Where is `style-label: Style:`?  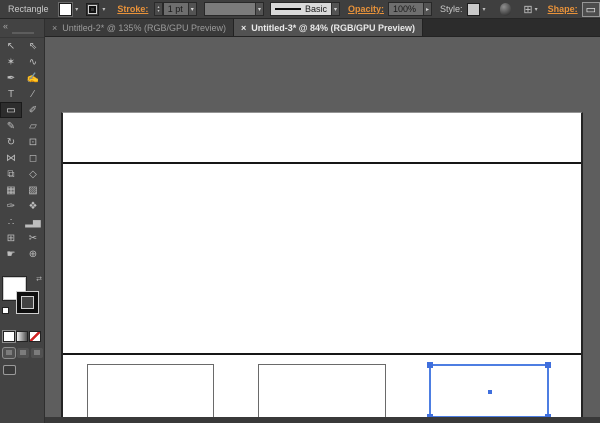
style-label: Style: is located at coordinates (451, 9).